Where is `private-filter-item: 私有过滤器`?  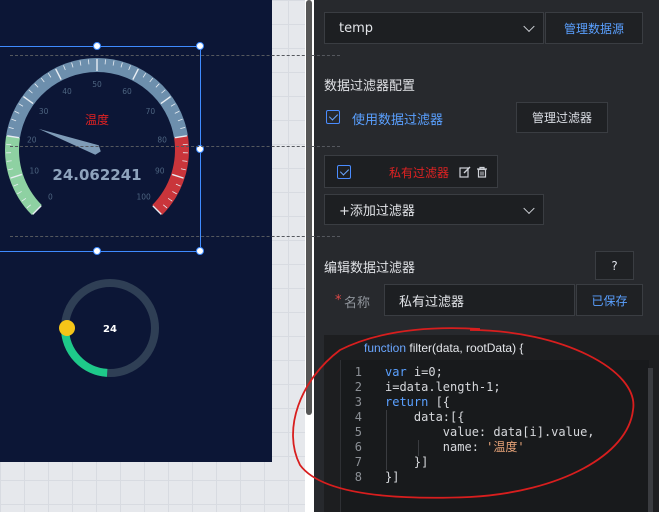
private-filter-item: 私有过滤器 is located at coordinates (411, 171).